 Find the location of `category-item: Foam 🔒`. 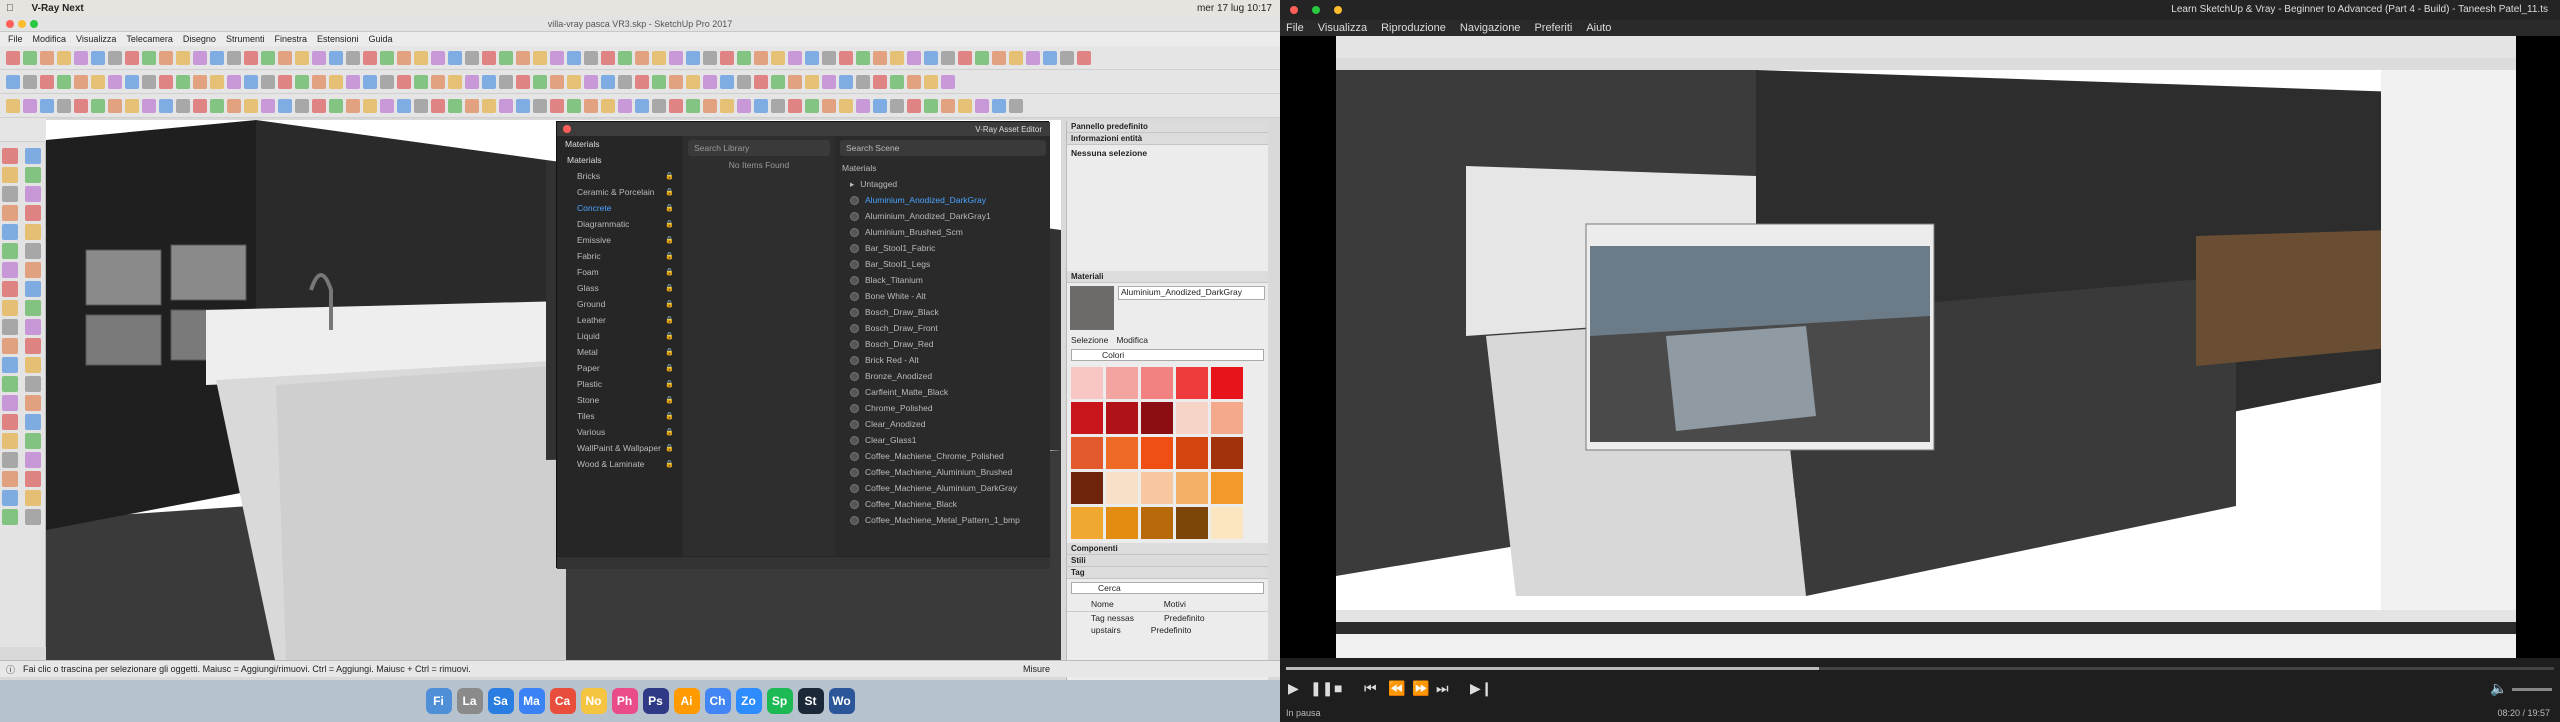

category-item: Foam 🔒 is located at coordinates (619, 272).